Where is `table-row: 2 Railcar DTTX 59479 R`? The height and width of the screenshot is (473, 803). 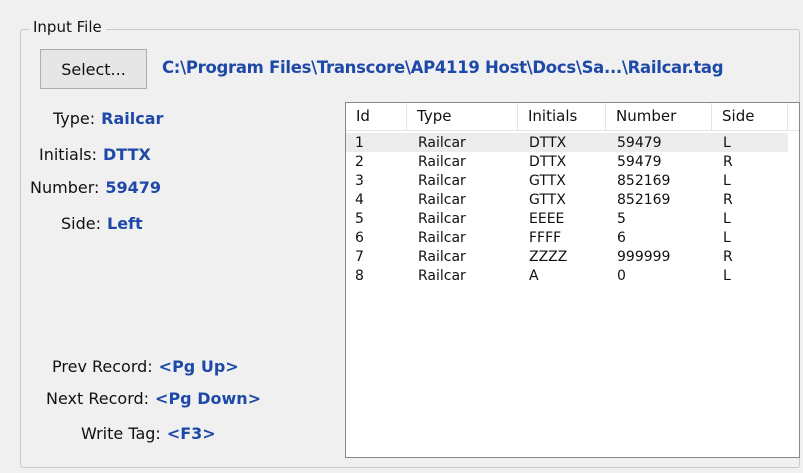
table-row: 2 Railcar DTTX 59479 R is located at coordinates (572, 161).